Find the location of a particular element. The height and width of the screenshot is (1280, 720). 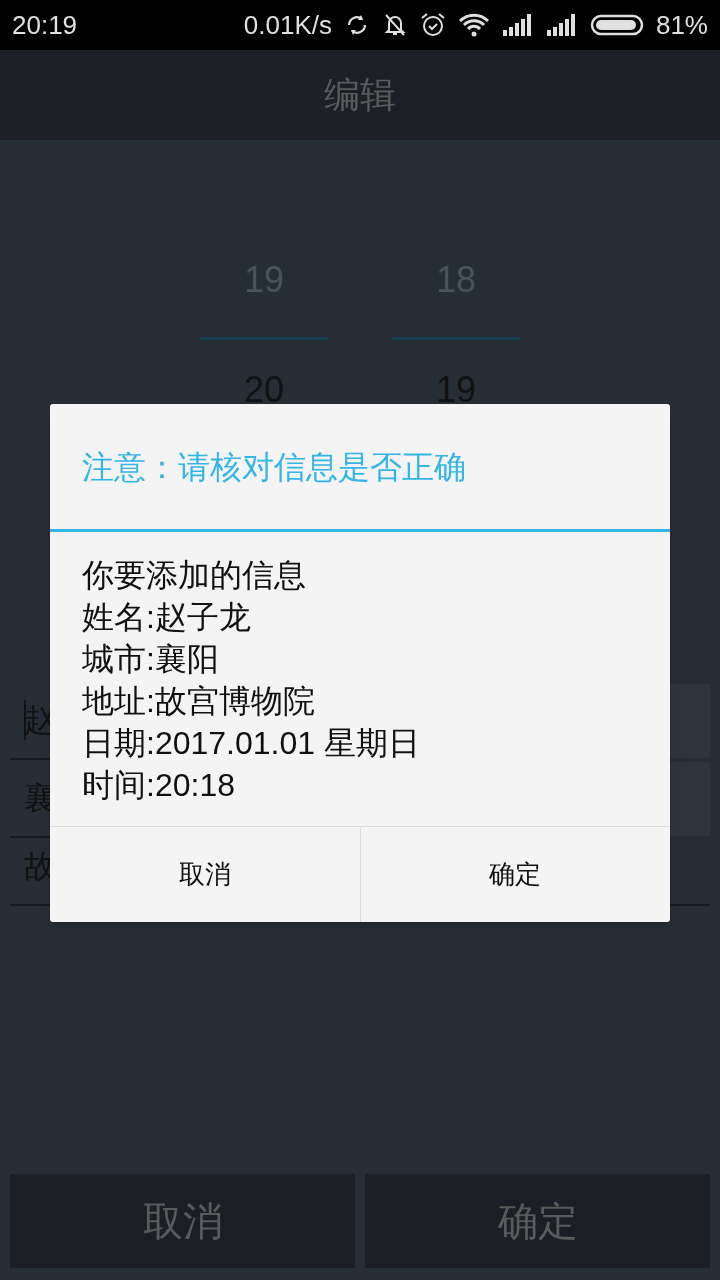

dialog-title: 注意：请核对信息是否正确 is located at coordinates (274, 467).